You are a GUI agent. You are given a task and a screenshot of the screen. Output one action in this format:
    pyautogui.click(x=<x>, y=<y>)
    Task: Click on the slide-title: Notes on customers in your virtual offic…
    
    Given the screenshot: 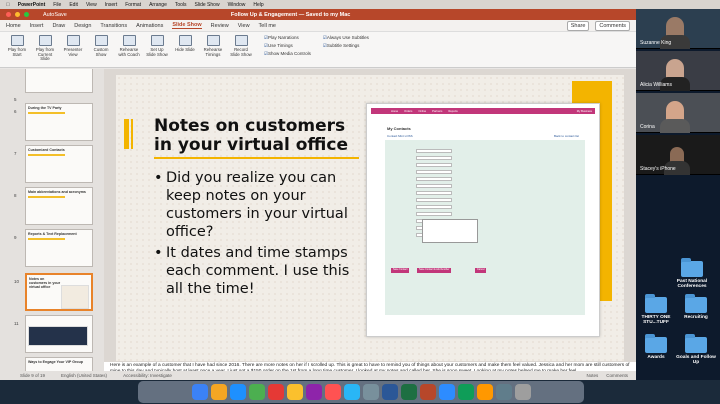 What is the action you would take?
    pyautogui.click(x=254, y=136)
    